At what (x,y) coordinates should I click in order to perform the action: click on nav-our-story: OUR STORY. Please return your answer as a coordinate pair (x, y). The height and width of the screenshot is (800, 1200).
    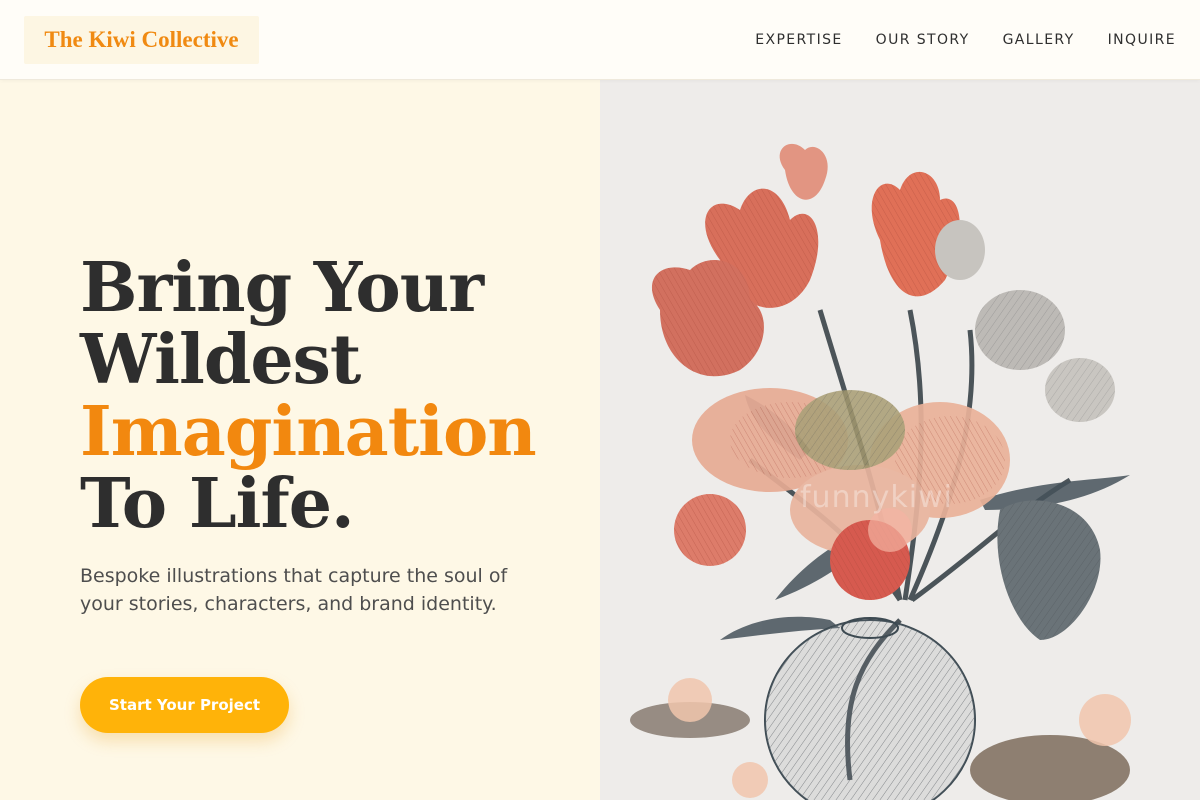
    Looking at the image, I should click on (923, 40).